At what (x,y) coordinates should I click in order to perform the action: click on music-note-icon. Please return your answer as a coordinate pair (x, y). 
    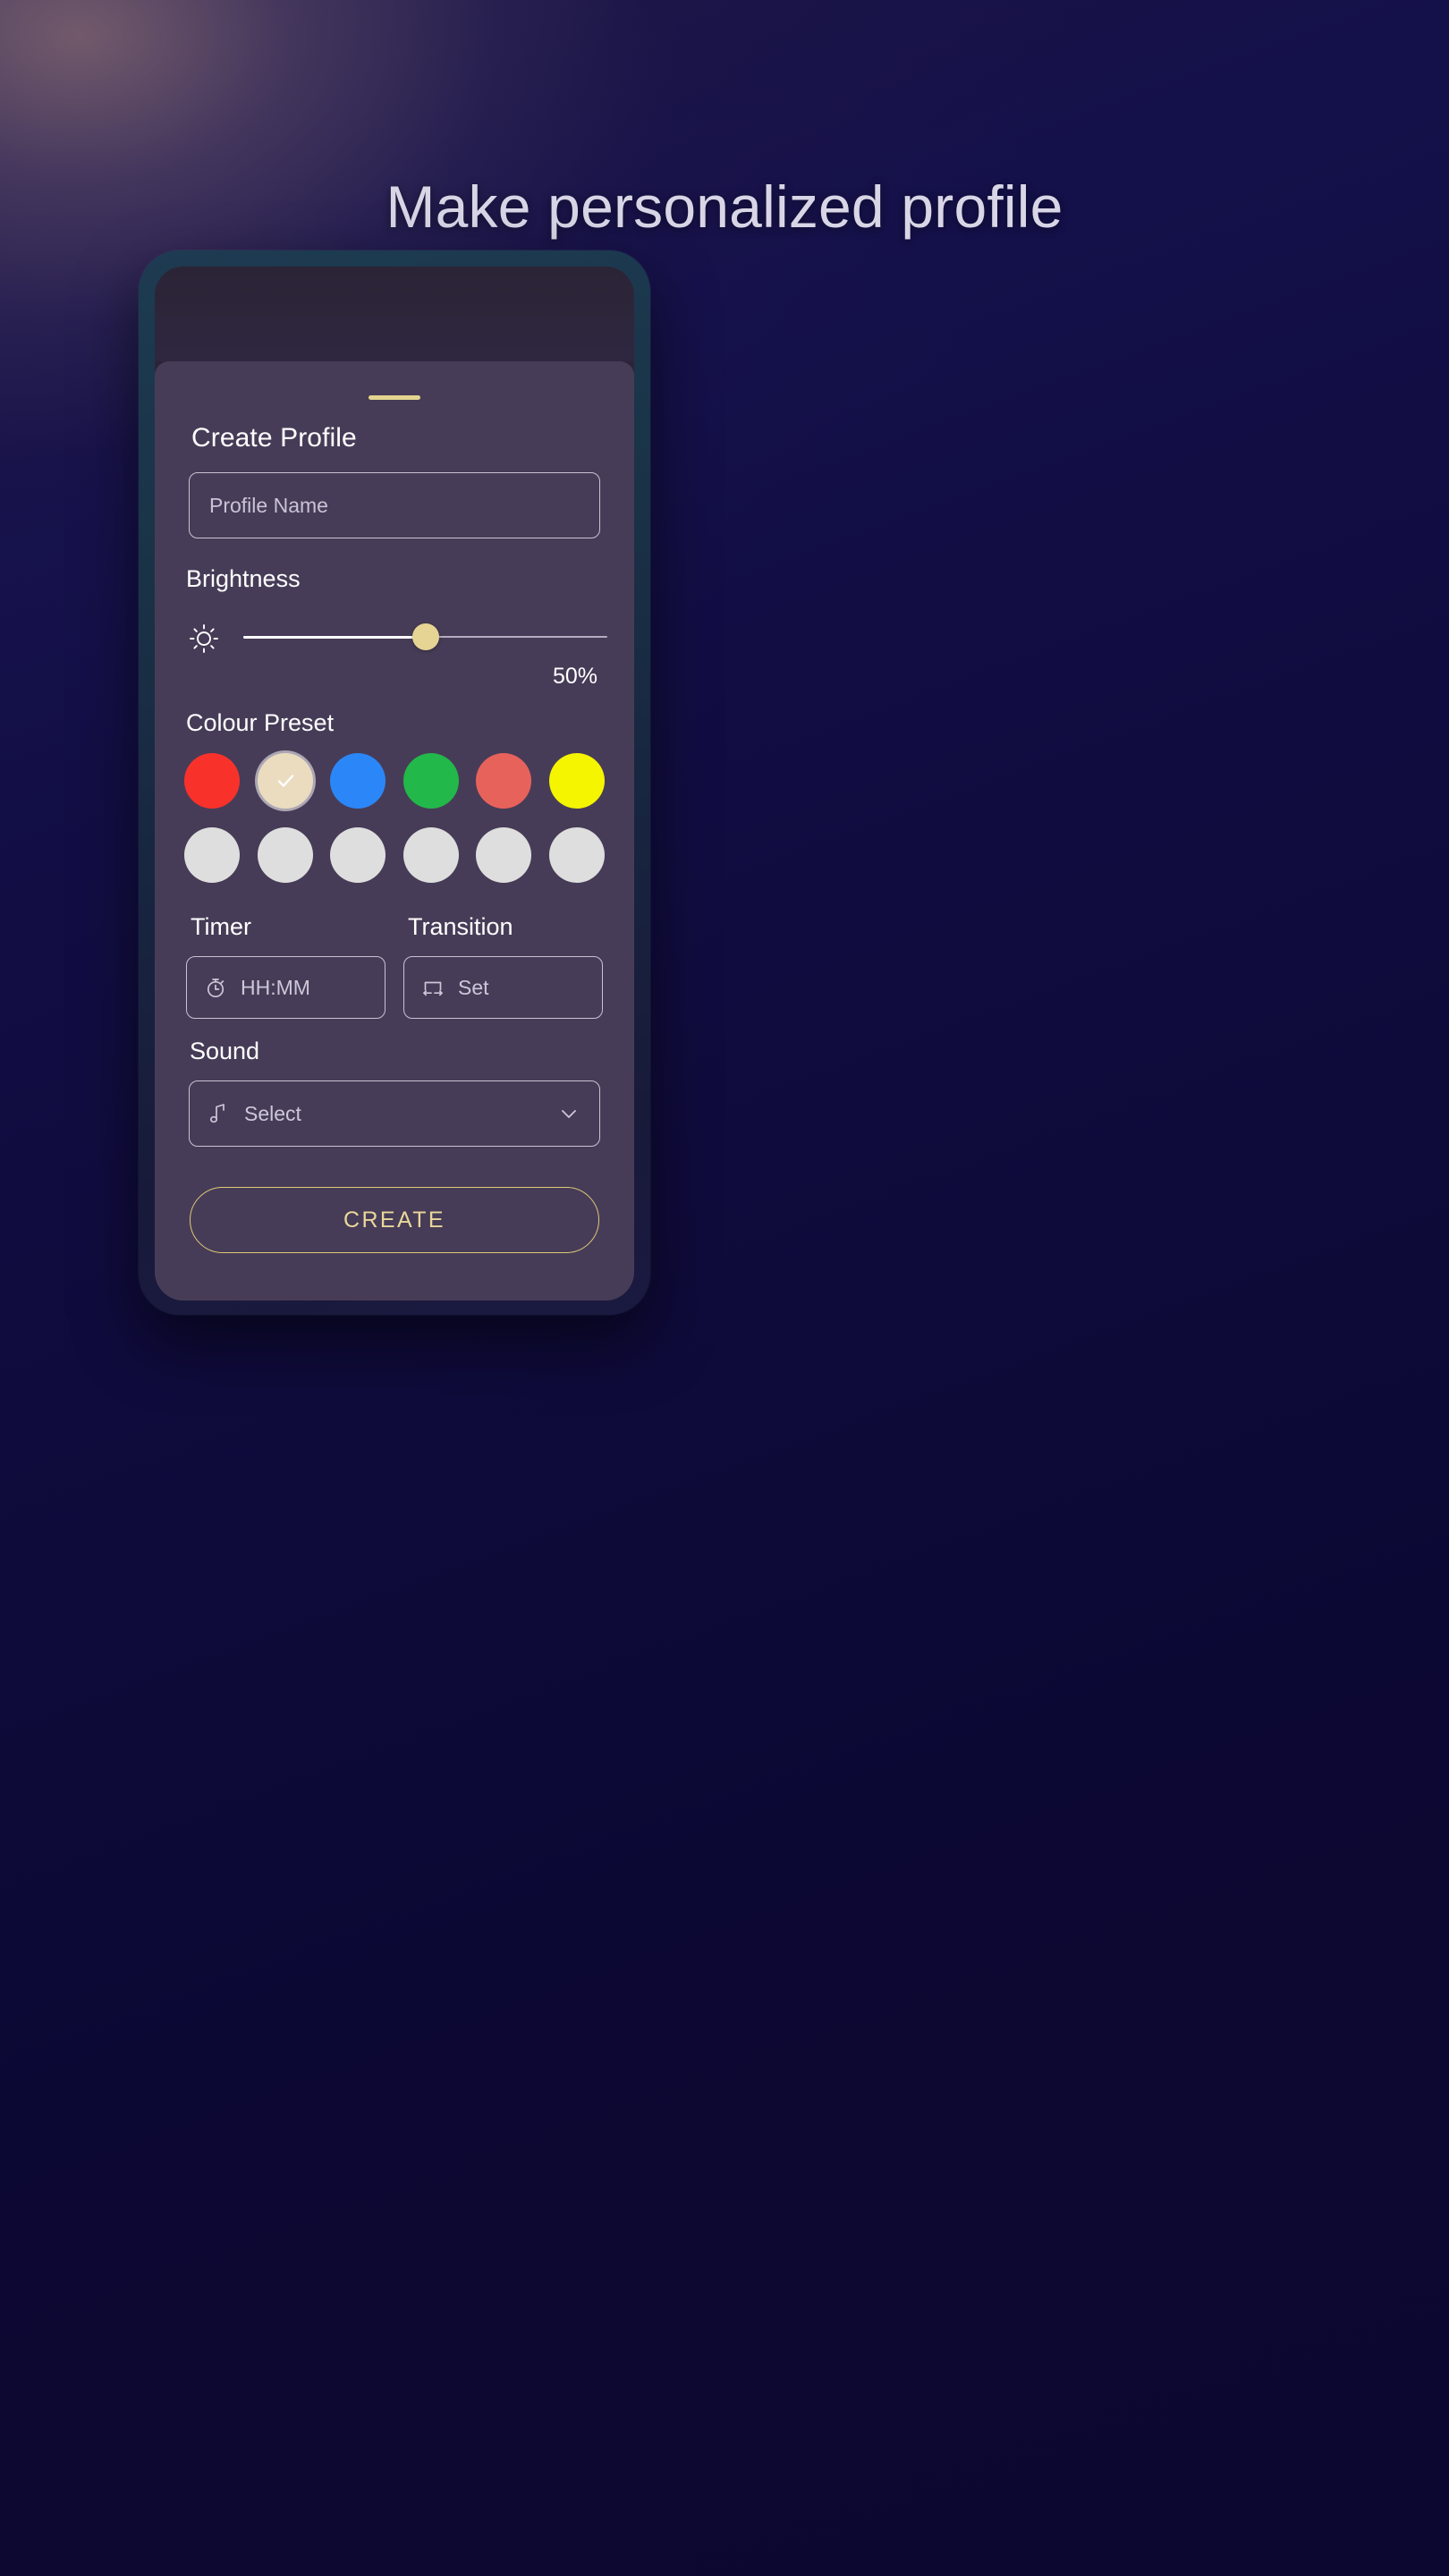
    Looking at the image, I should click on (219, 1113).